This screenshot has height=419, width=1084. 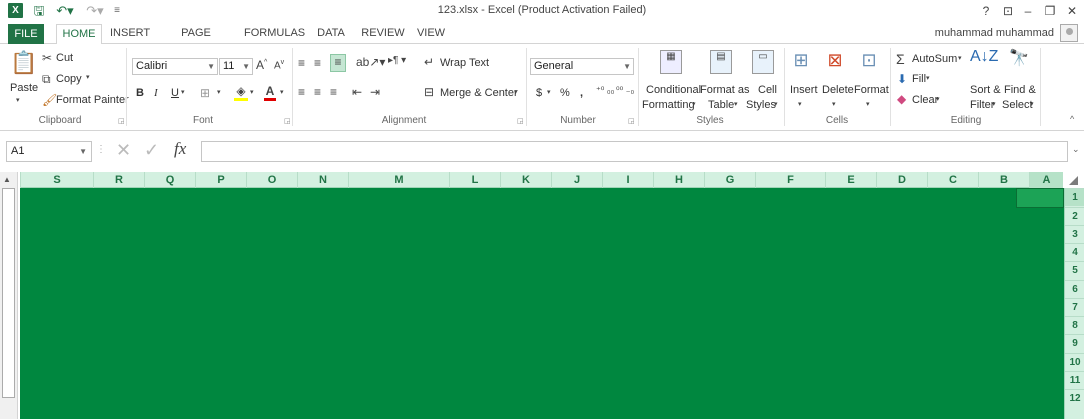 What do you see at coordinates (1074, 325) in the screenshot?
I see `row-header-8: 8` at bounding box center [1074, 325].